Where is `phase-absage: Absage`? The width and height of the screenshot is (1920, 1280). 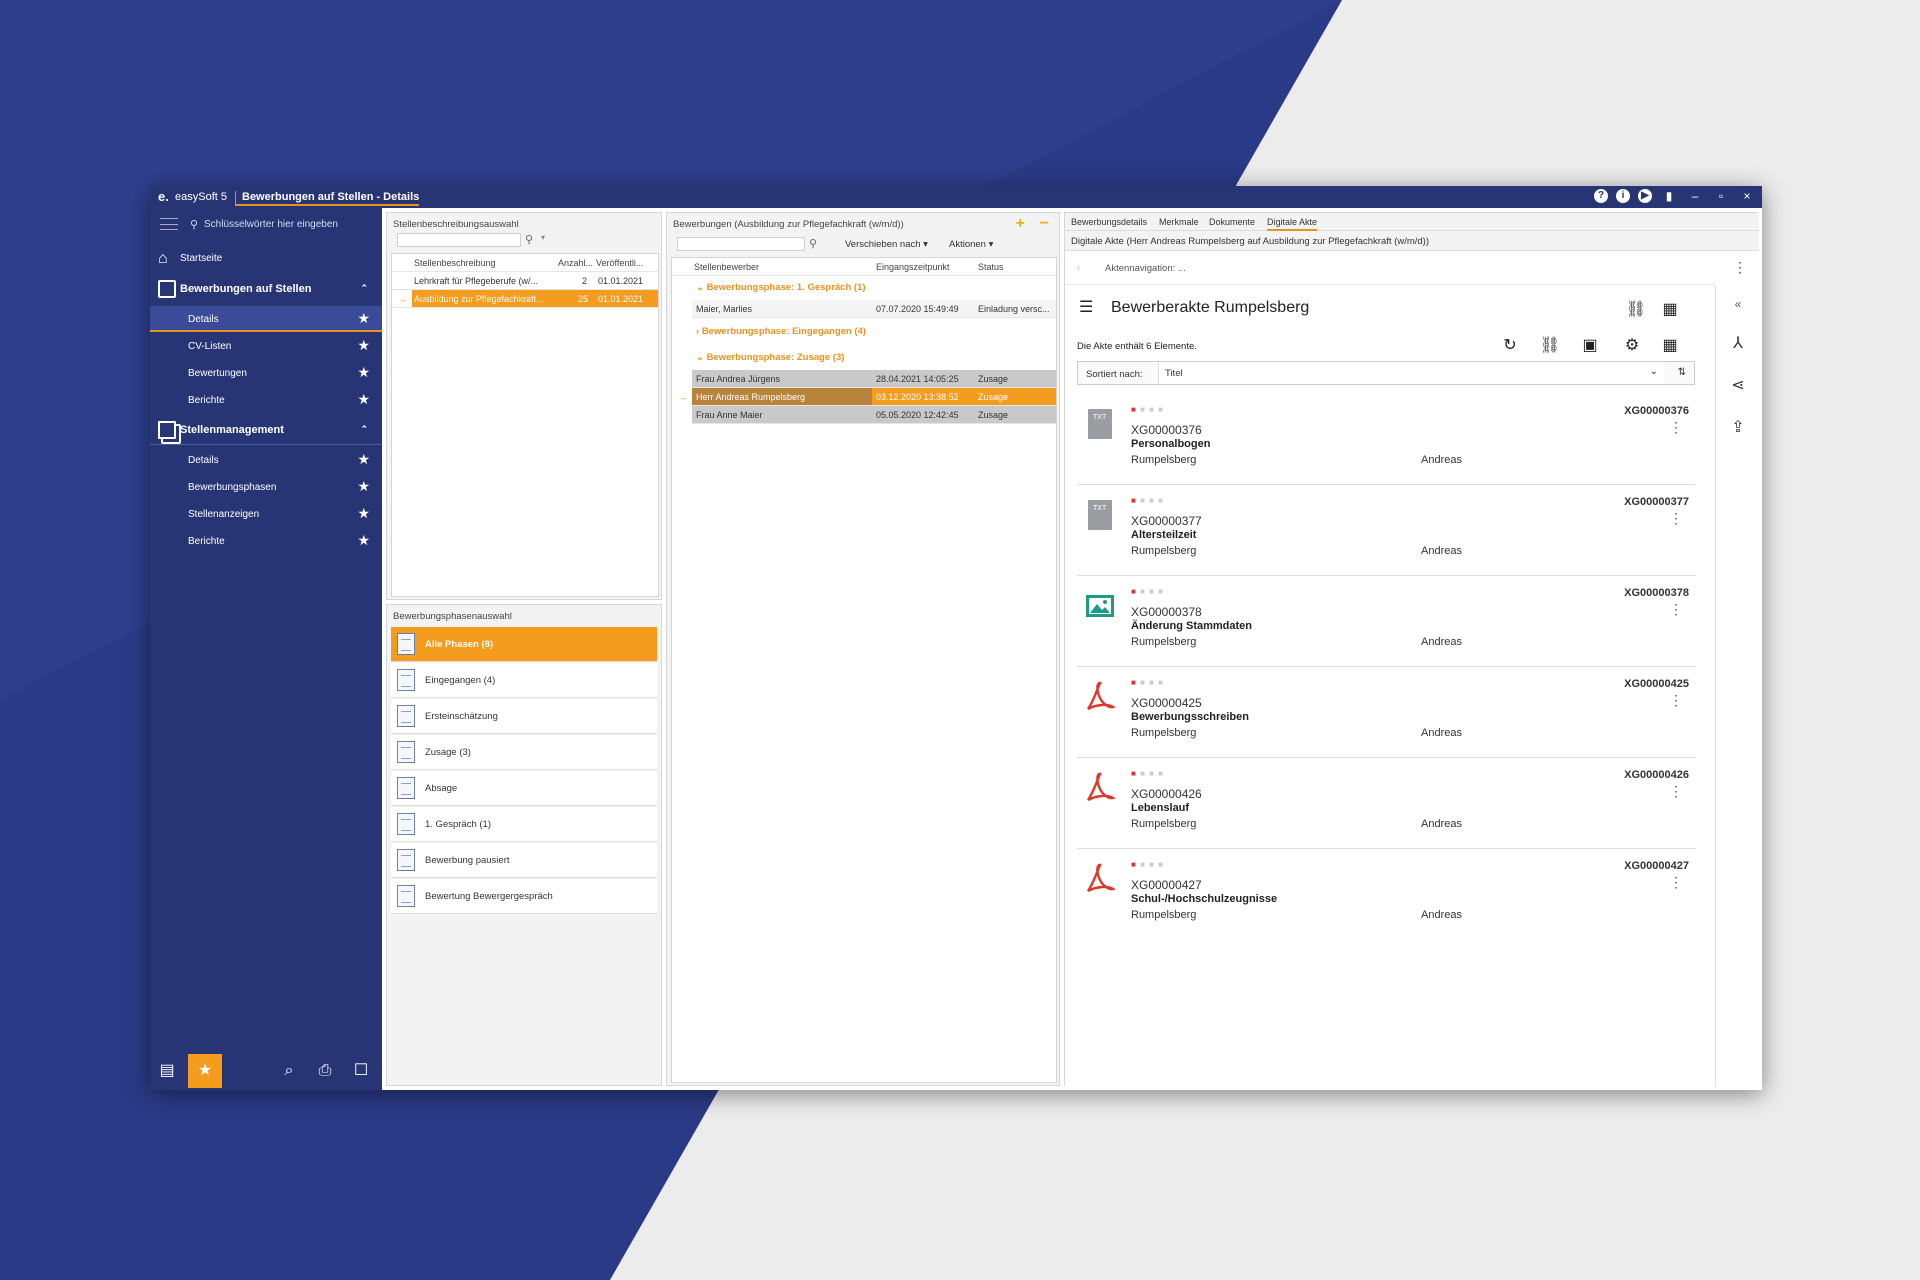 phase-absage: Absage is located at coordinates (524, 788).